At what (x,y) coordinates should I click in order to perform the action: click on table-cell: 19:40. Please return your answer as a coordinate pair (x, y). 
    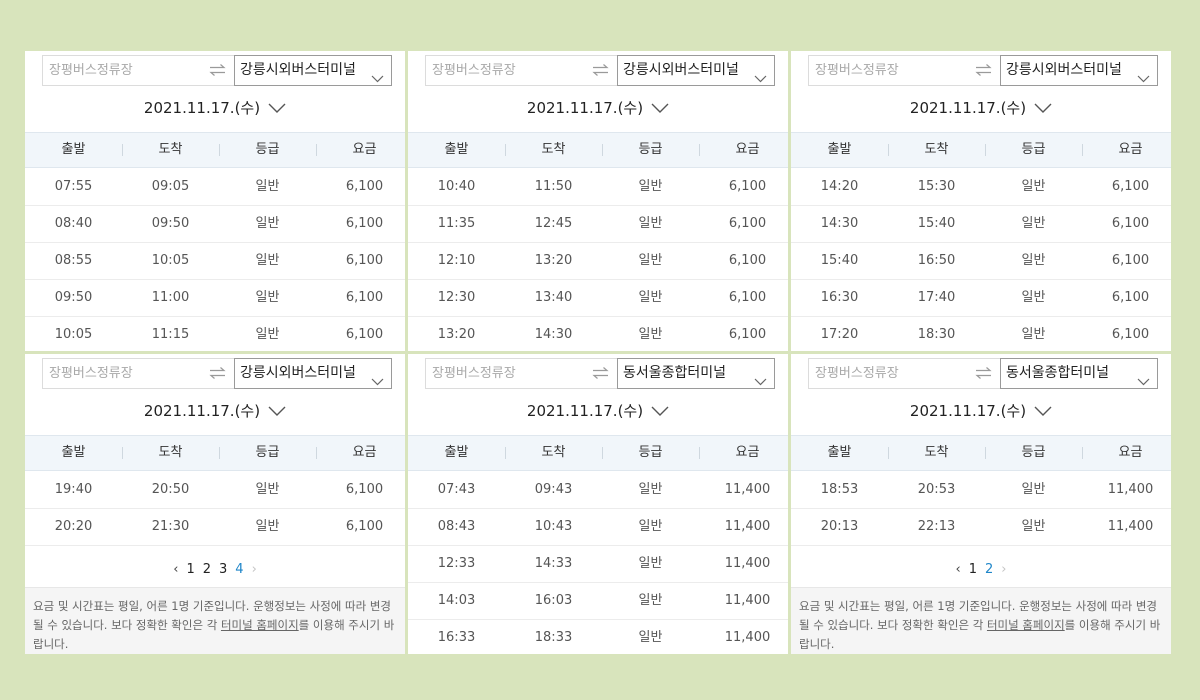
    Looking at the image, I should click on (73, 489).